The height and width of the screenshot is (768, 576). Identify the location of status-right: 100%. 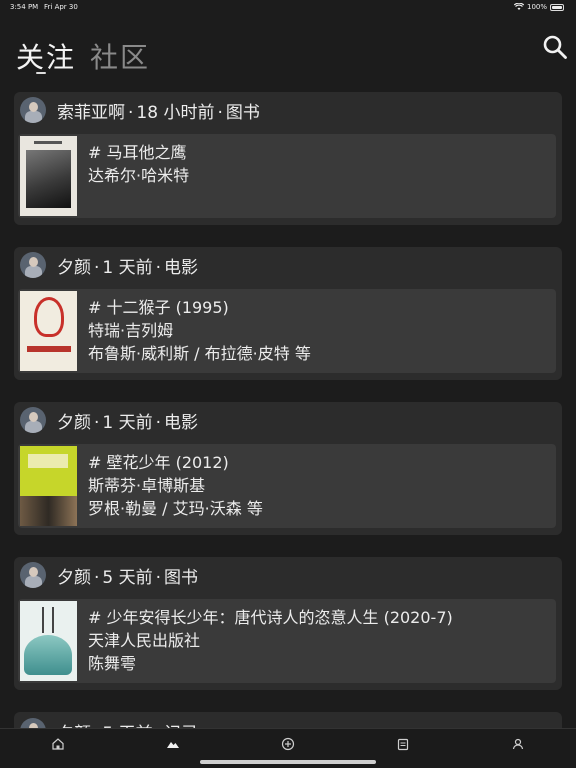
(538, 7).